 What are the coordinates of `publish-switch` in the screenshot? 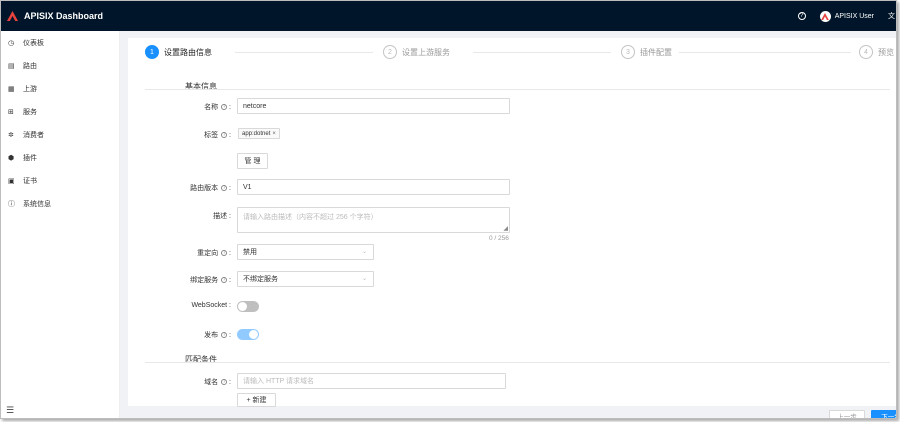 It's located at (248, 334).